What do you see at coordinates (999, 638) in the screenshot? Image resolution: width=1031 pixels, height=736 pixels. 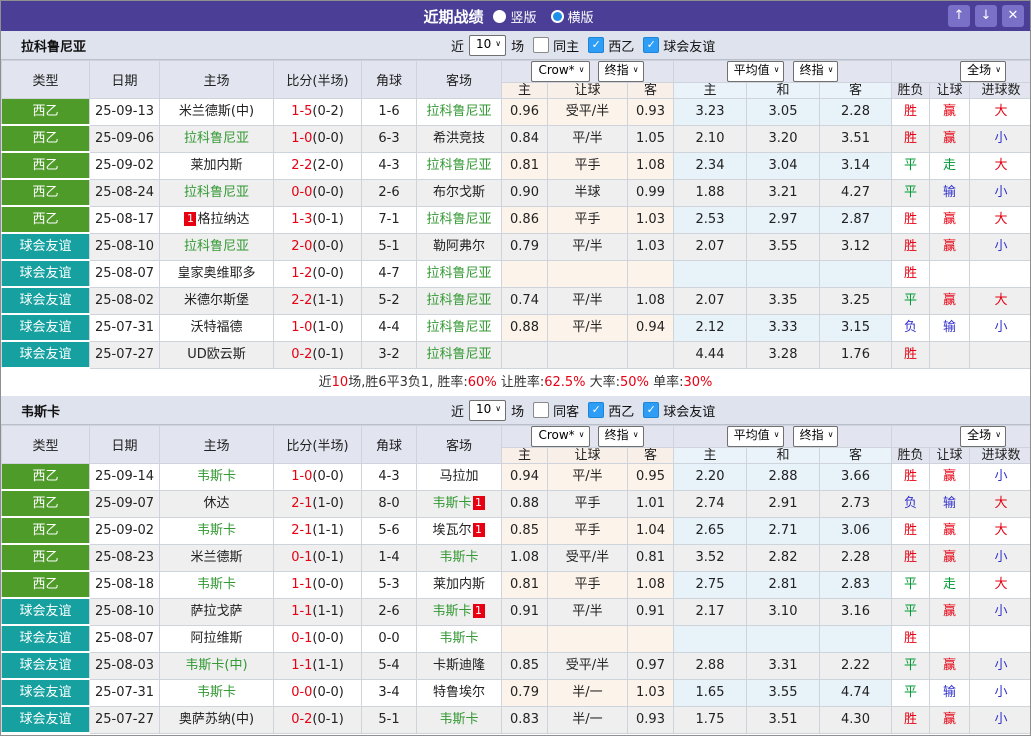 I see `goals-result-cell` at bounding box center [999, 638].